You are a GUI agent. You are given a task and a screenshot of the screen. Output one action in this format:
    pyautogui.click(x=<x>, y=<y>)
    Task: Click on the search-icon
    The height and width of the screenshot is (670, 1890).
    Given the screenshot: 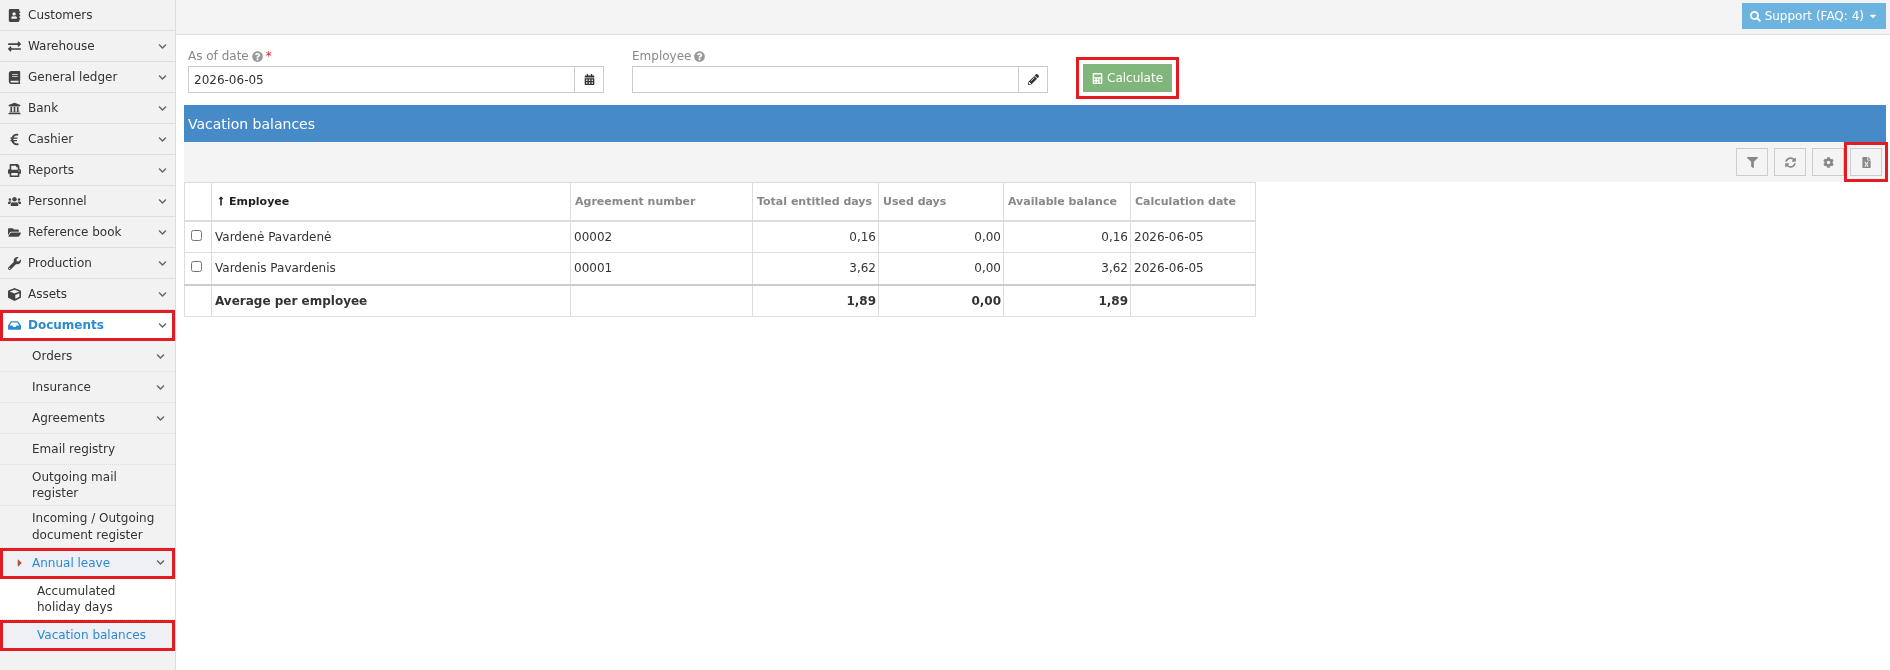 What is the action you would take?
    pyautogui.click(x=1755, y=16)
    